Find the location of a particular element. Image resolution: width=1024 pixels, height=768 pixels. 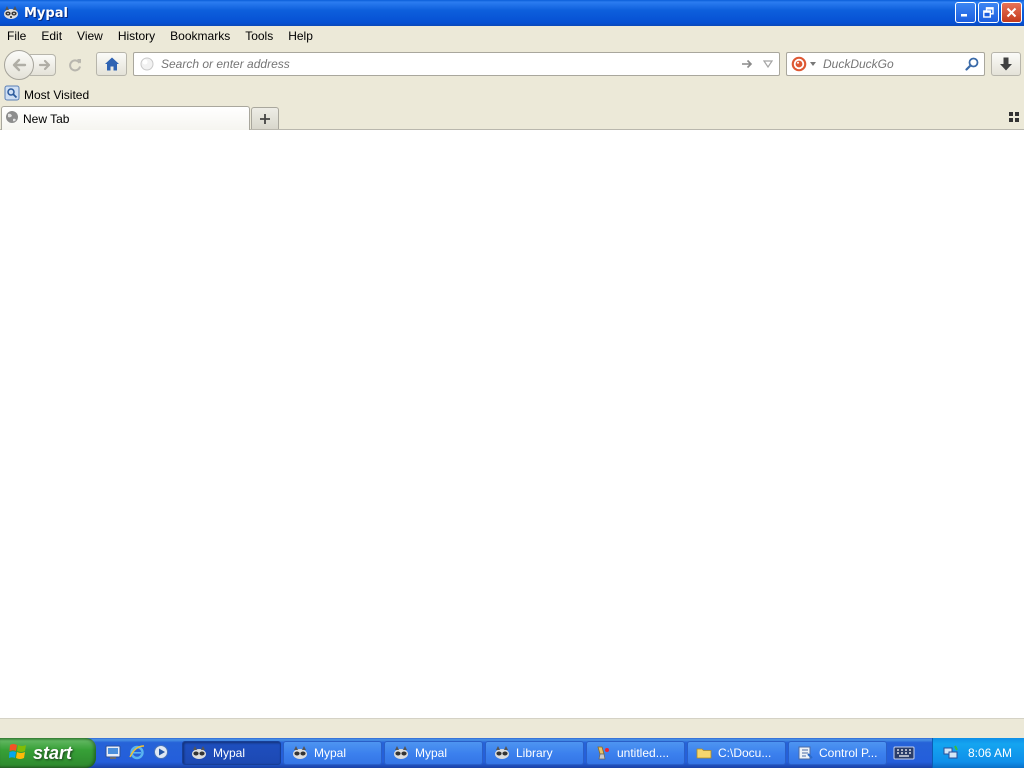

navigation-toolbar is located at coordinates (512, 64).